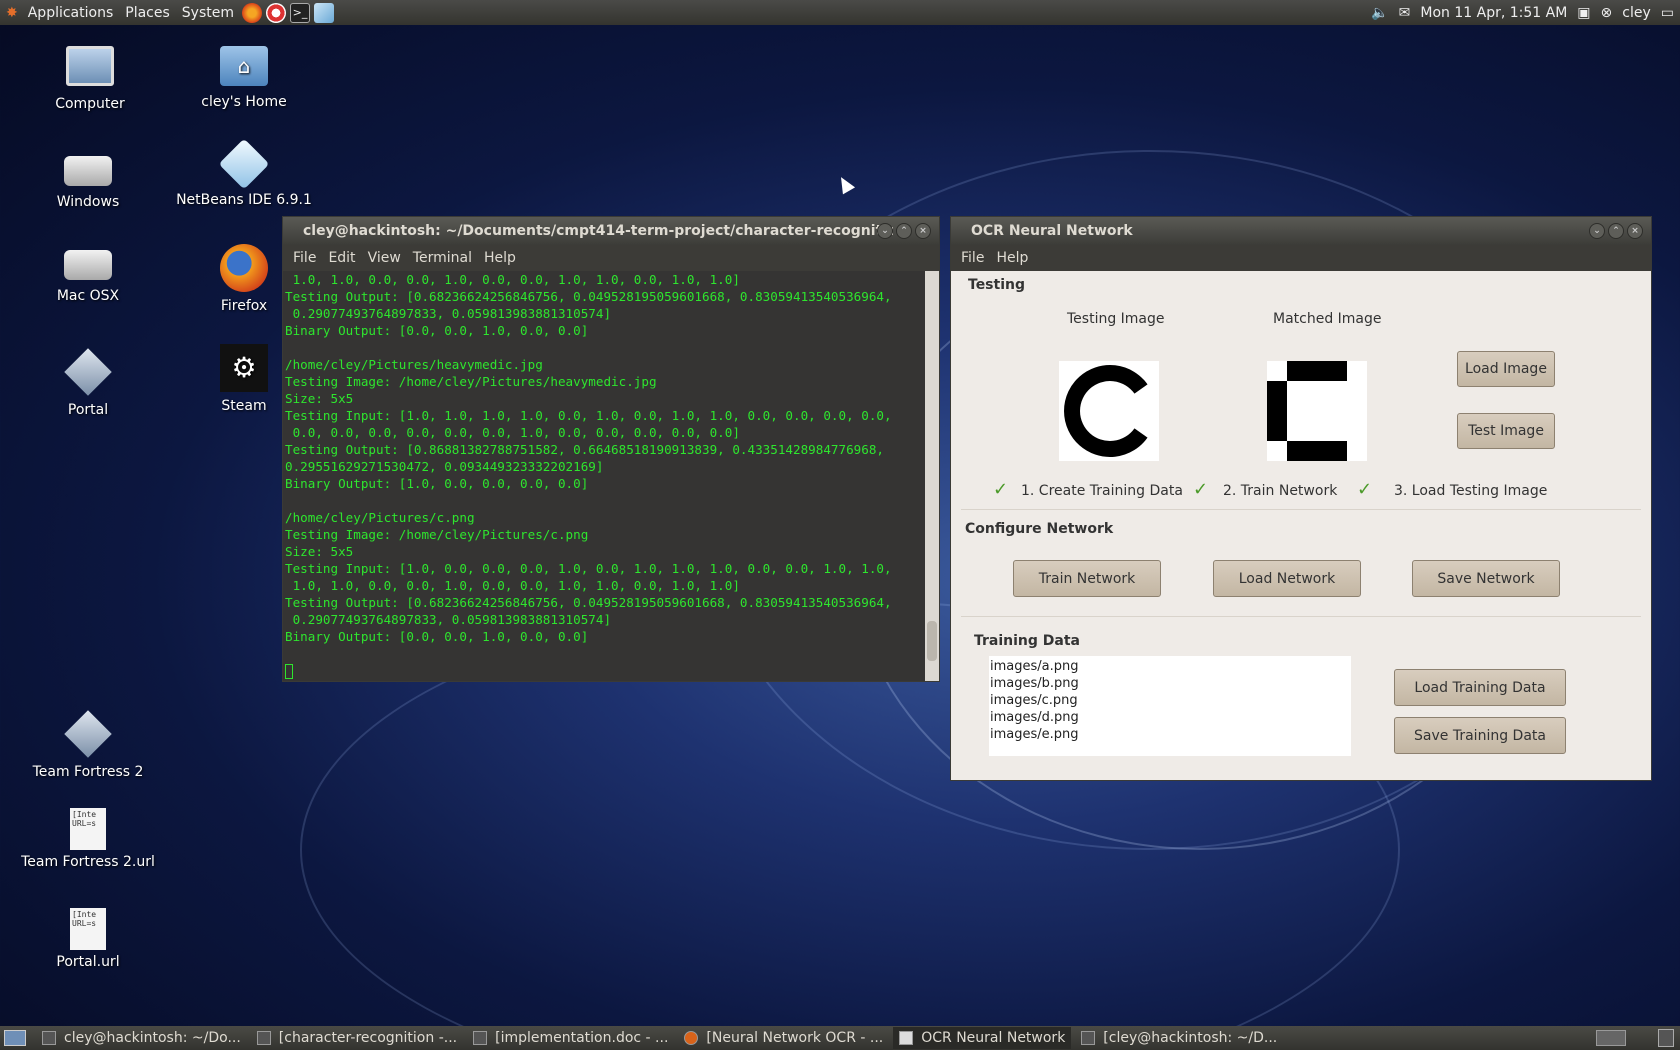  Describe the element at coordinates (1116, 319) in the screenshot. I see `testing-image-label: Testing Image` at that location.